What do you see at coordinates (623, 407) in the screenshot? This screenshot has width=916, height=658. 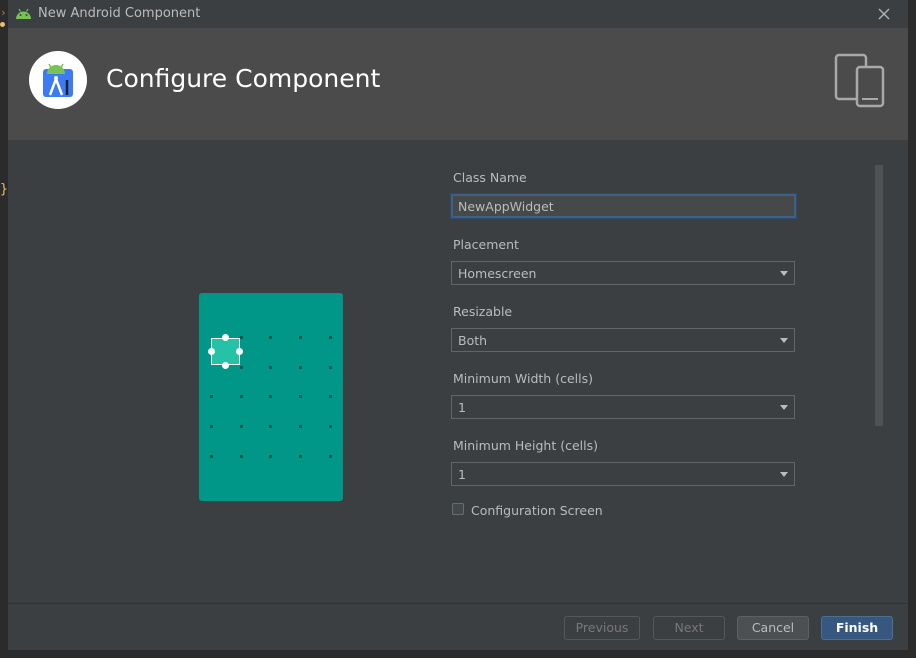 I see `min-width-select: 1` at bounding box center [623, 407].